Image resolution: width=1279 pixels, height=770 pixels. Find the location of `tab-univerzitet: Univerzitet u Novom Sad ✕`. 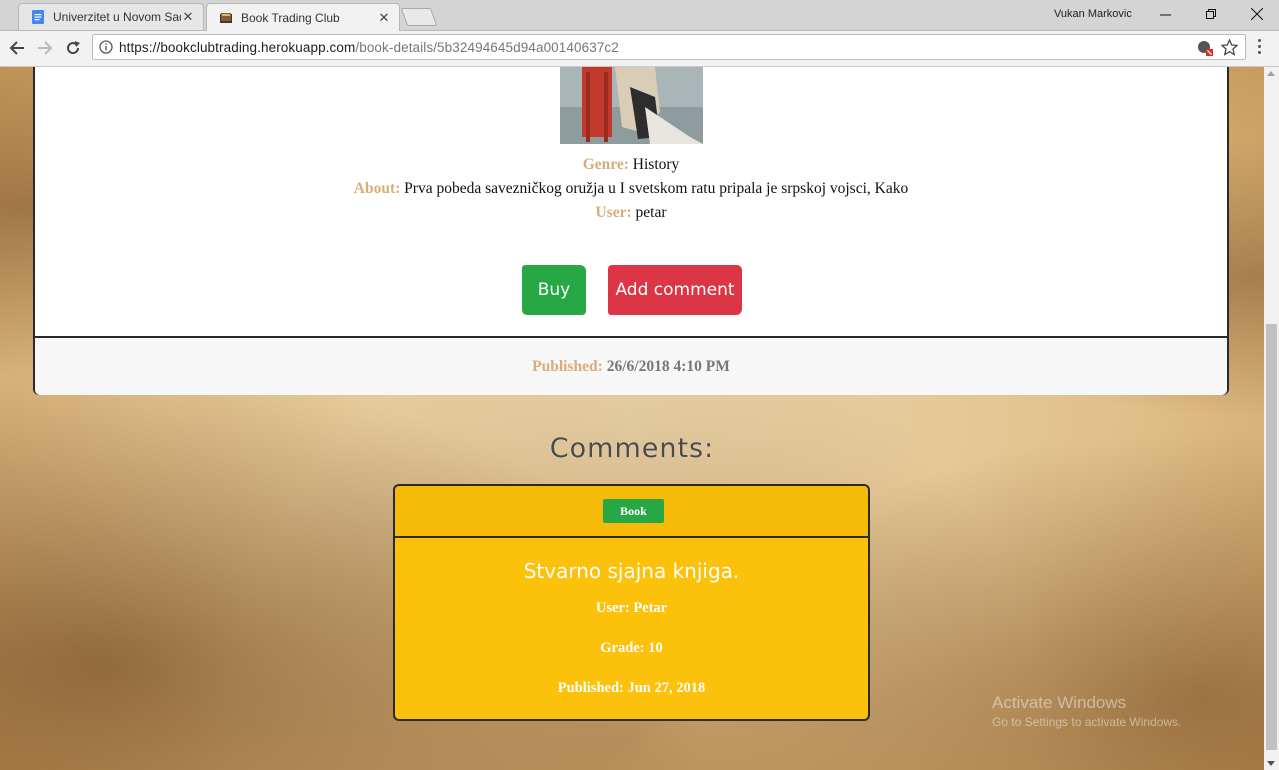

tab-univerzitet: Univerzitet u Novom Sad ✕ is located at coordinates (111, 16).